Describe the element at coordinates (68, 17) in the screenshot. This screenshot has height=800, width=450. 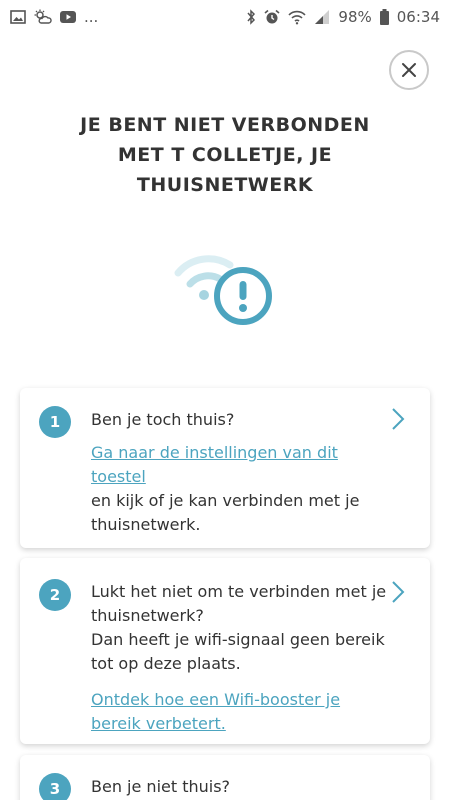
I see `youtube-icon` at that location.